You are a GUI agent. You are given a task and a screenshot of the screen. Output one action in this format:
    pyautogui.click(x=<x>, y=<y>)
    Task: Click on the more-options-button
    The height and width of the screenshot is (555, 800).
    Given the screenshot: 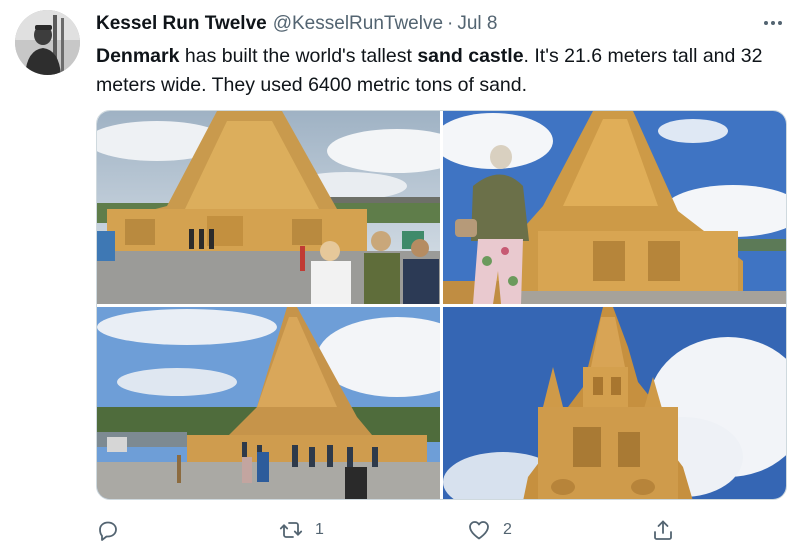 What is the action you would take?
    pyautogui.click(x=773, y=23)
    